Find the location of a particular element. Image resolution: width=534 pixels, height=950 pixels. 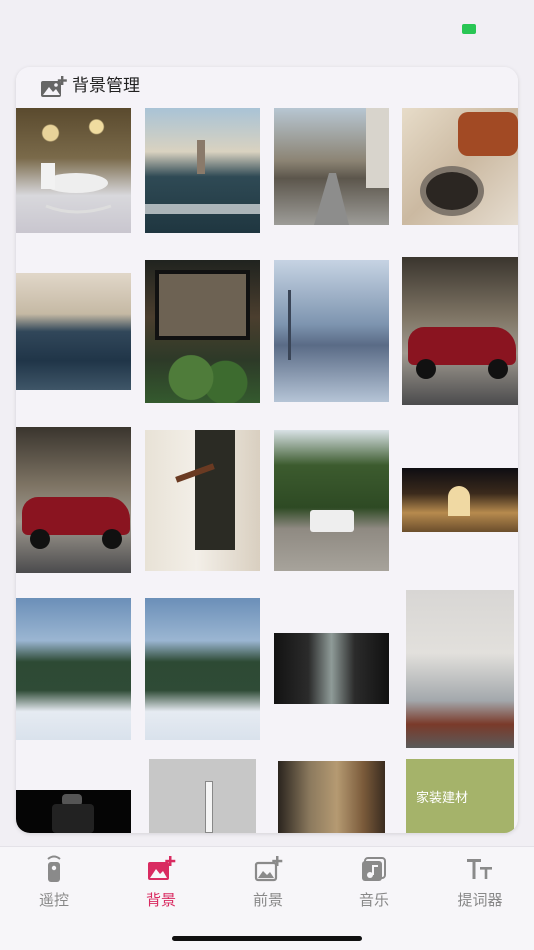

tab-remote-label: 遥控 is located at coordinates (53, 900).